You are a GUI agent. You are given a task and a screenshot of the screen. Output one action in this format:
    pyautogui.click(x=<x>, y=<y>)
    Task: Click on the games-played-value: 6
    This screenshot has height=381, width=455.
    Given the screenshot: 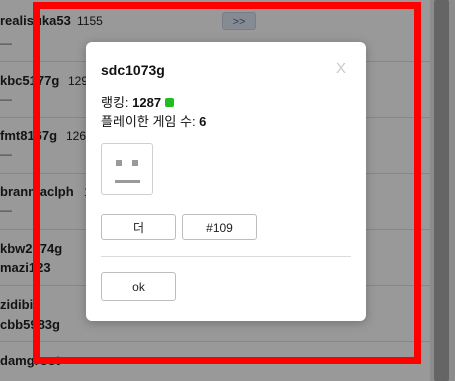 What is the action you would take?
    pyautogui.click(x=203, y=121)
    